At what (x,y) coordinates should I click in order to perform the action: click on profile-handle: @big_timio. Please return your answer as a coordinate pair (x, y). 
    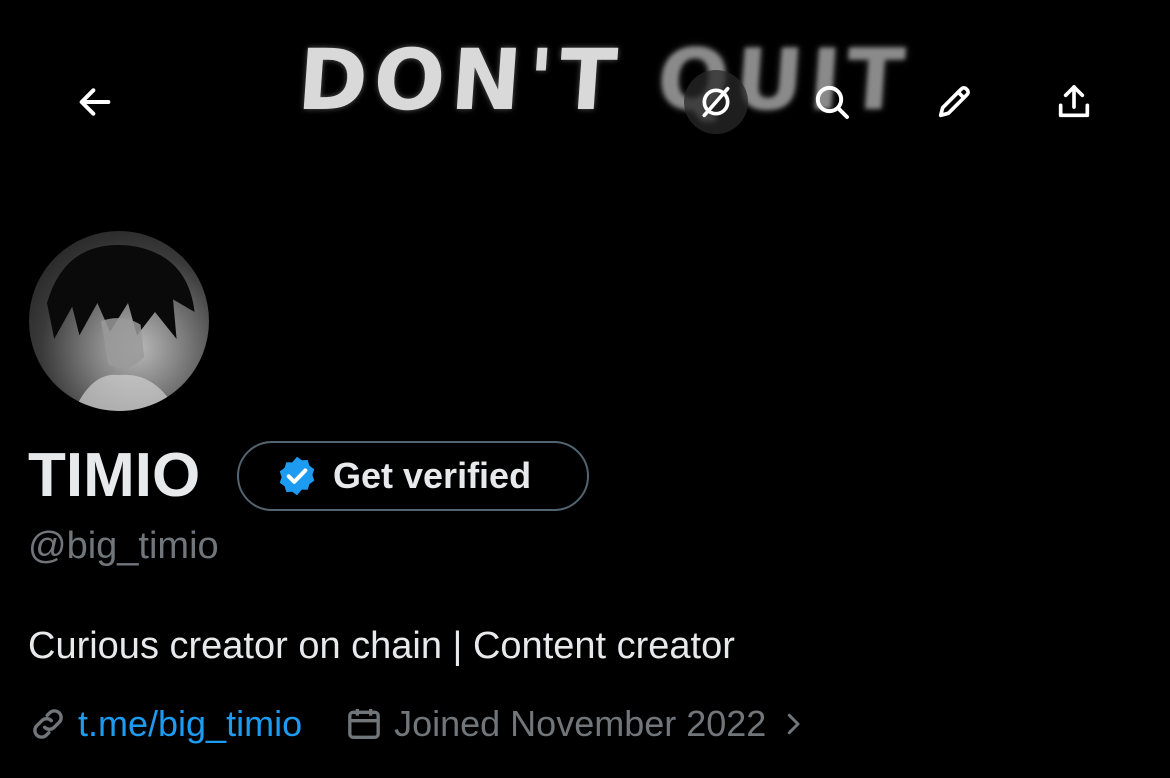
    Looking at the image, I should click on (123, 546).